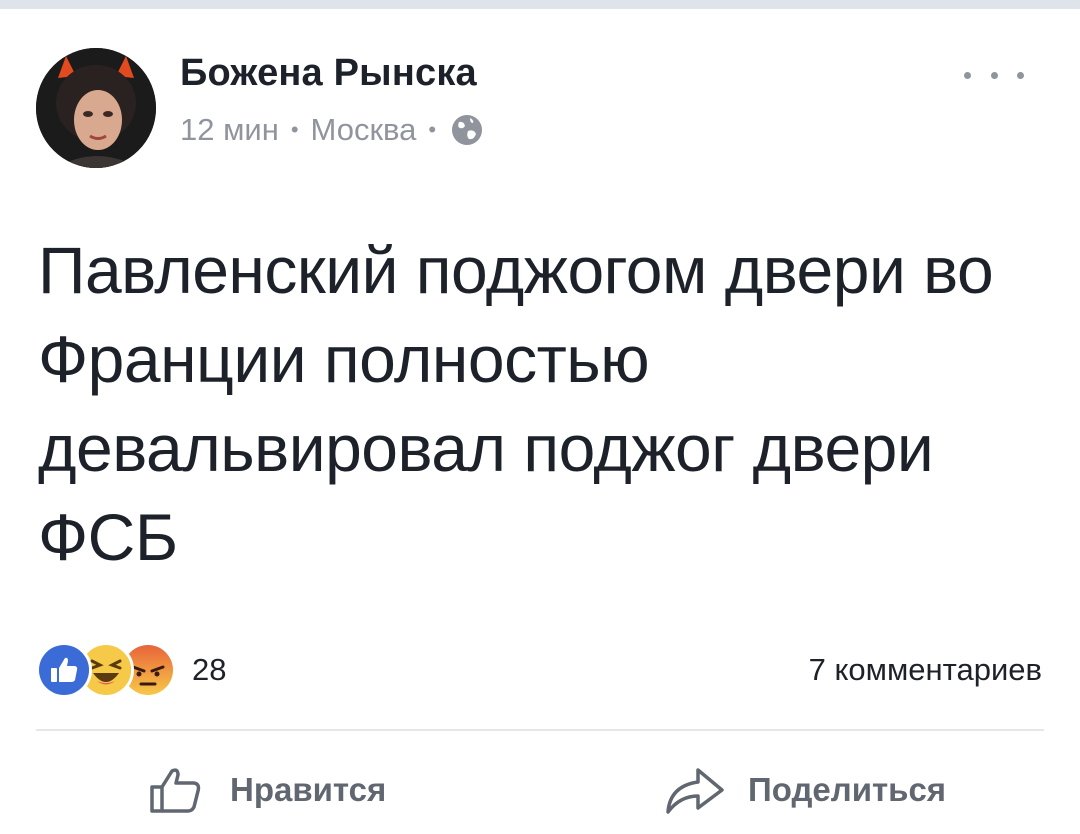 Image resolution: width=1080 pixels, height=834 pixels. What do you see at coordinates (229, 130) in the screenshot?
I see `post-time: 12 мин` at bounding box center [229, 130].